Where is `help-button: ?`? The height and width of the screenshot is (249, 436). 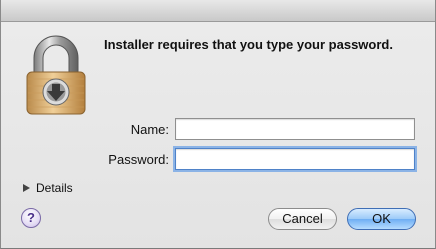 help-button: ? is located at coordinates (31, 218).